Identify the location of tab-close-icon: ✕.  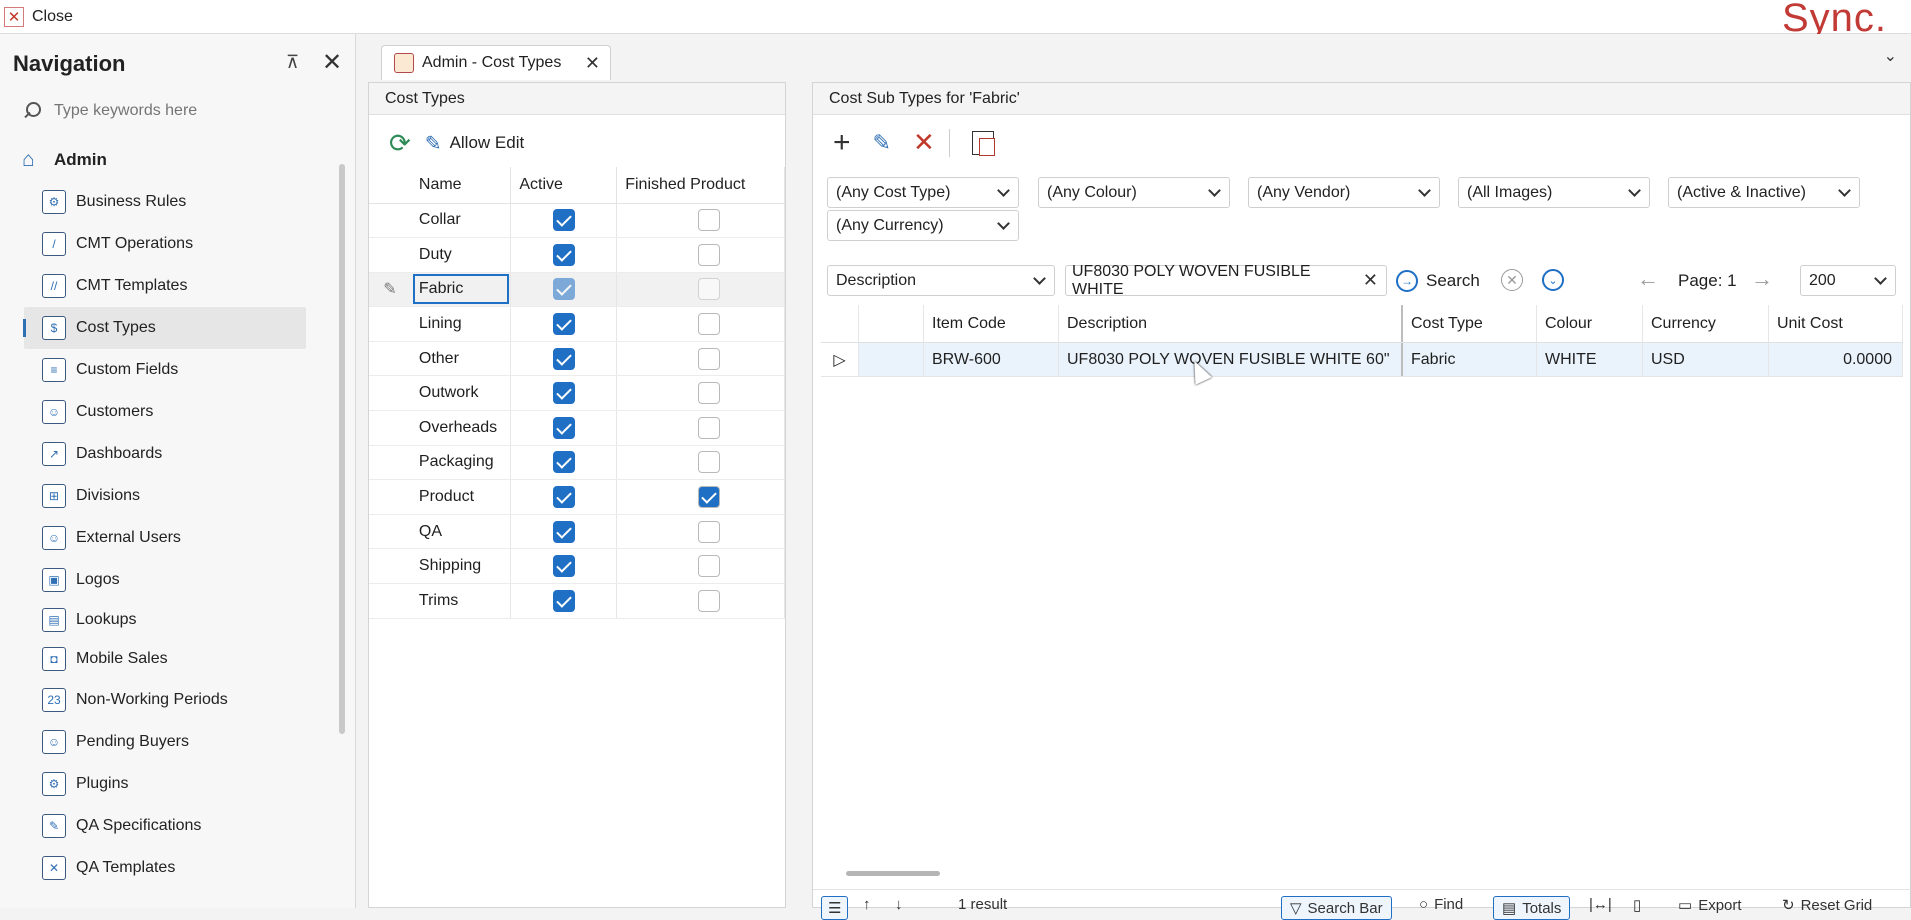
(592, 63).